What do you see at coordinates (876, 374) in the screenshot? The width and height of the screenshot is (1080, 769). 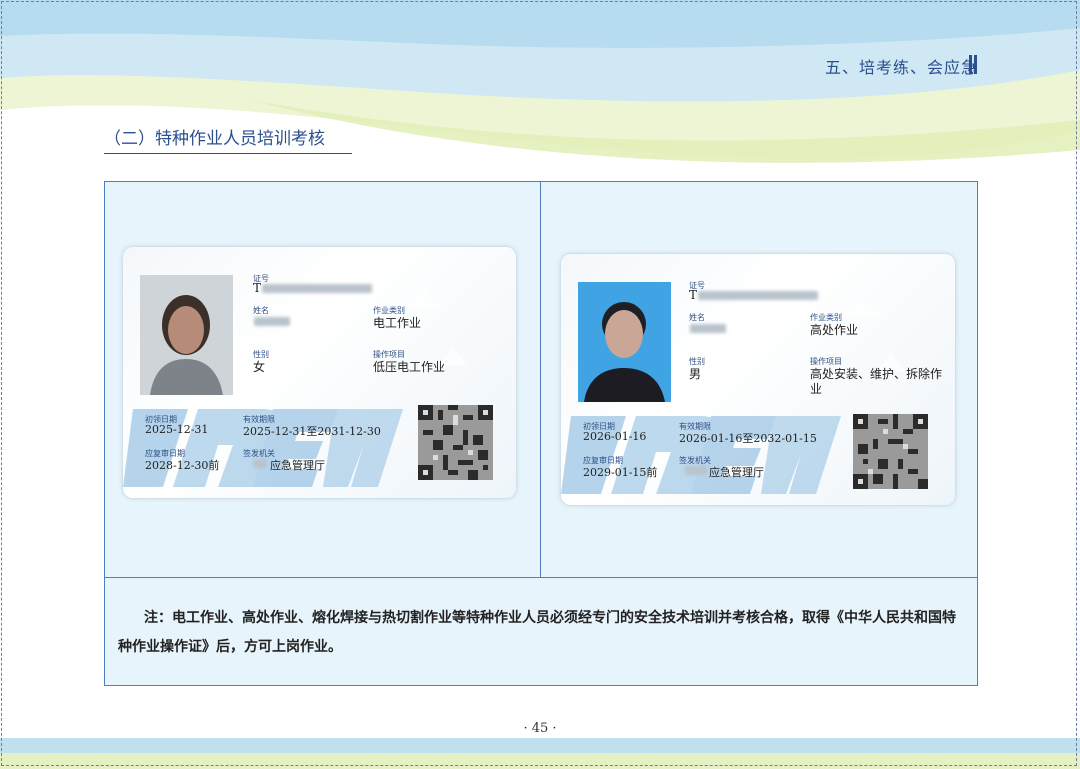 I see `operation-item-value-line1: 高处安装、维护、拆除作` at bounding box center [876, 374].